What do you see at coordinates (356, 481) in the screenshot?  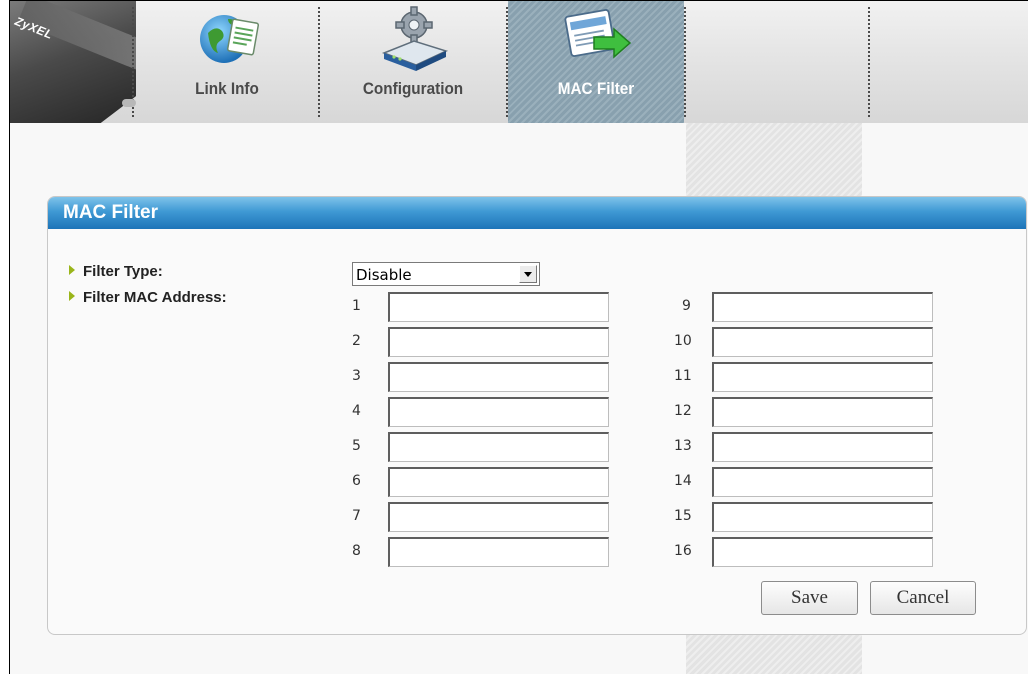 I see `mac-index: 6` at bounding box center [356, 481].